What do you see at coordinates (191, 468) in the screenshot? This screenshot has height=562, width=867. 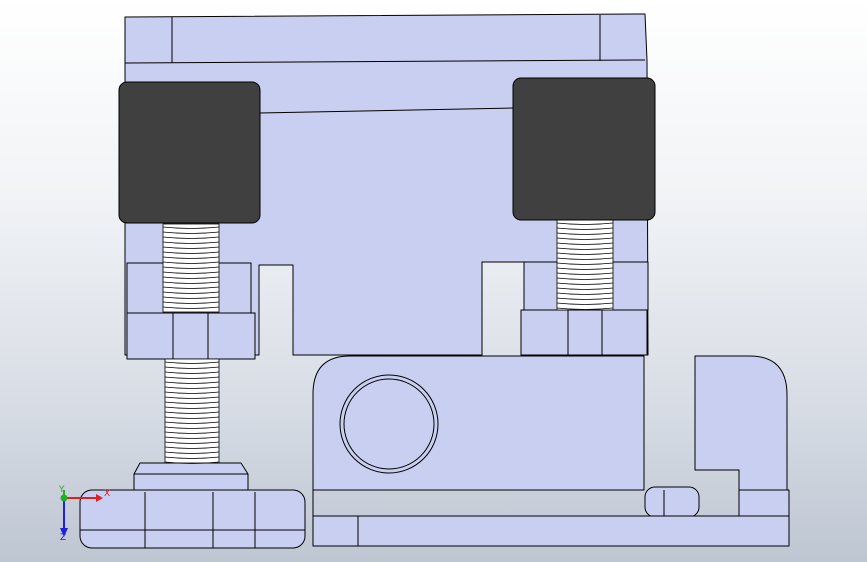 I see `foot-cap` at bounding box center [191, 468].